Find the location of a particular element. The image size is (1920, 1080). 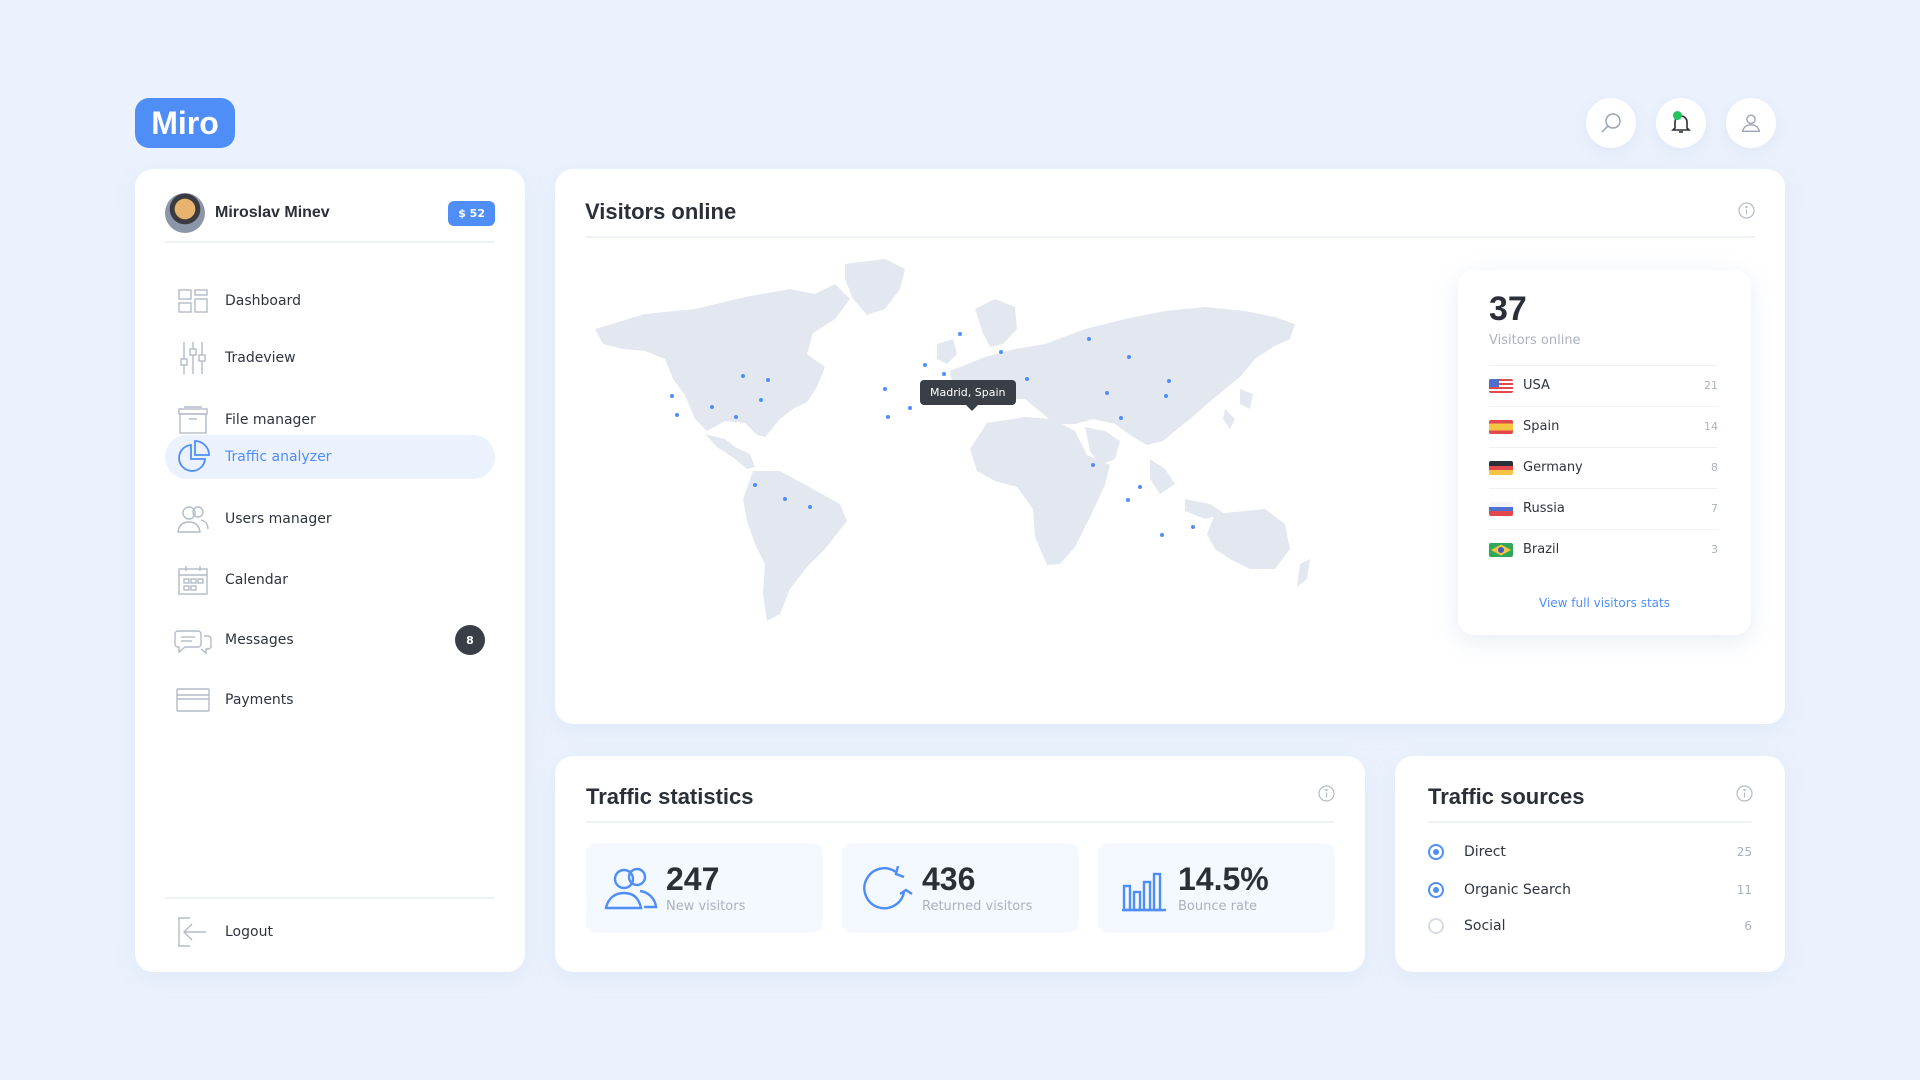

us-flag-icon is located at coordinates (1501, 385).